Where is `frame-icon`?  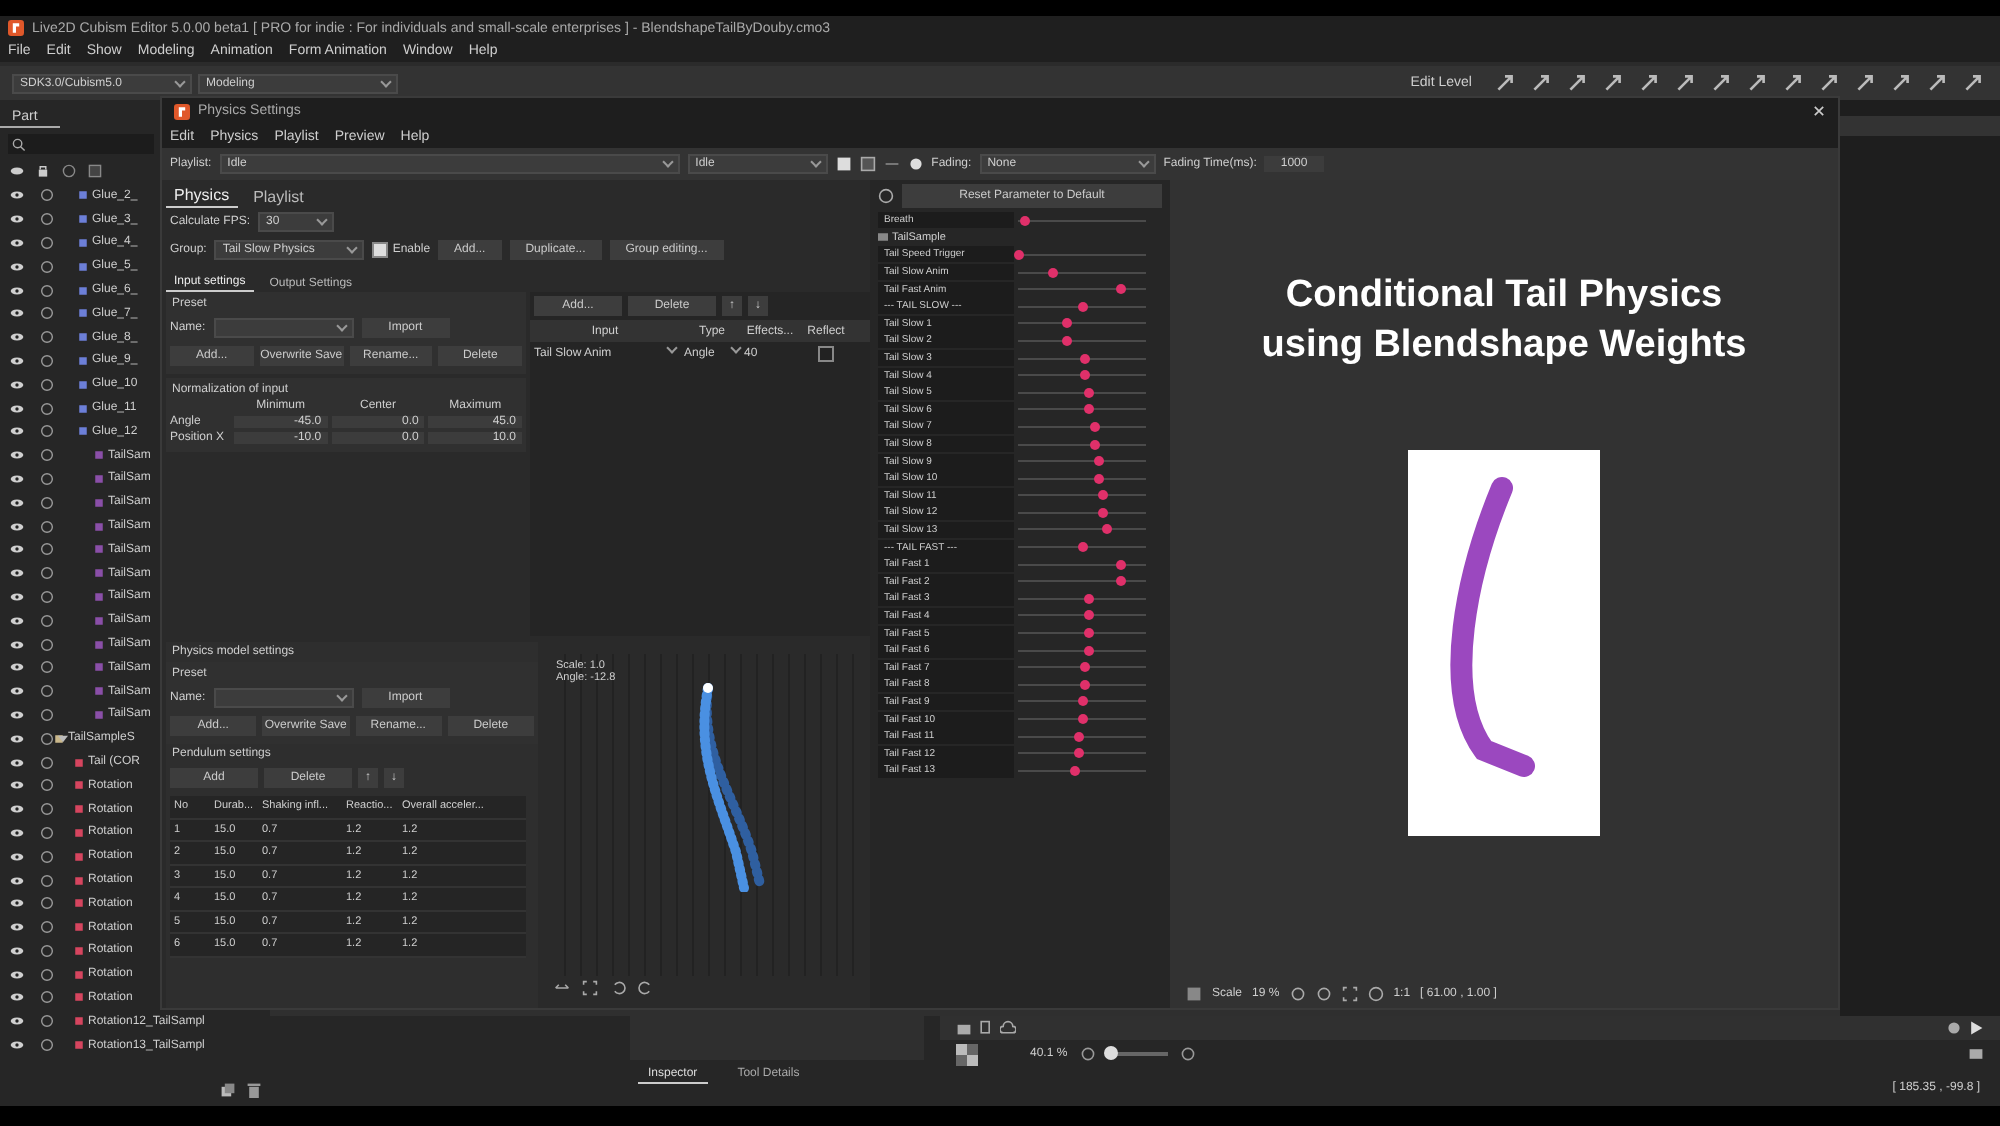 frame-icon is located at coordinates (867, 164).